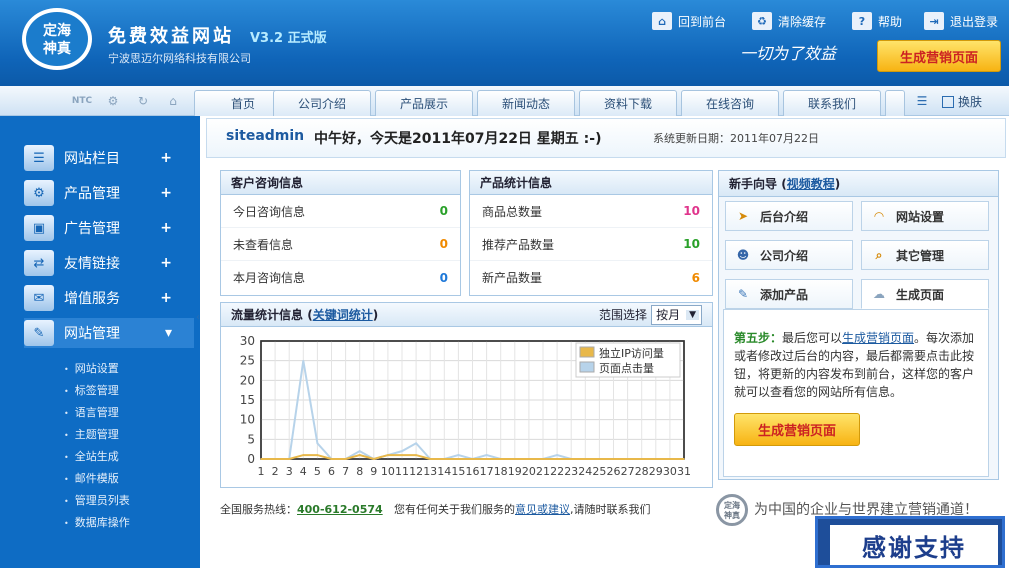  Describe the element at coordinates (109, 298) in the screenshot. I see `sidebar-menu-services: ✉ 增值服务 +` at that location.